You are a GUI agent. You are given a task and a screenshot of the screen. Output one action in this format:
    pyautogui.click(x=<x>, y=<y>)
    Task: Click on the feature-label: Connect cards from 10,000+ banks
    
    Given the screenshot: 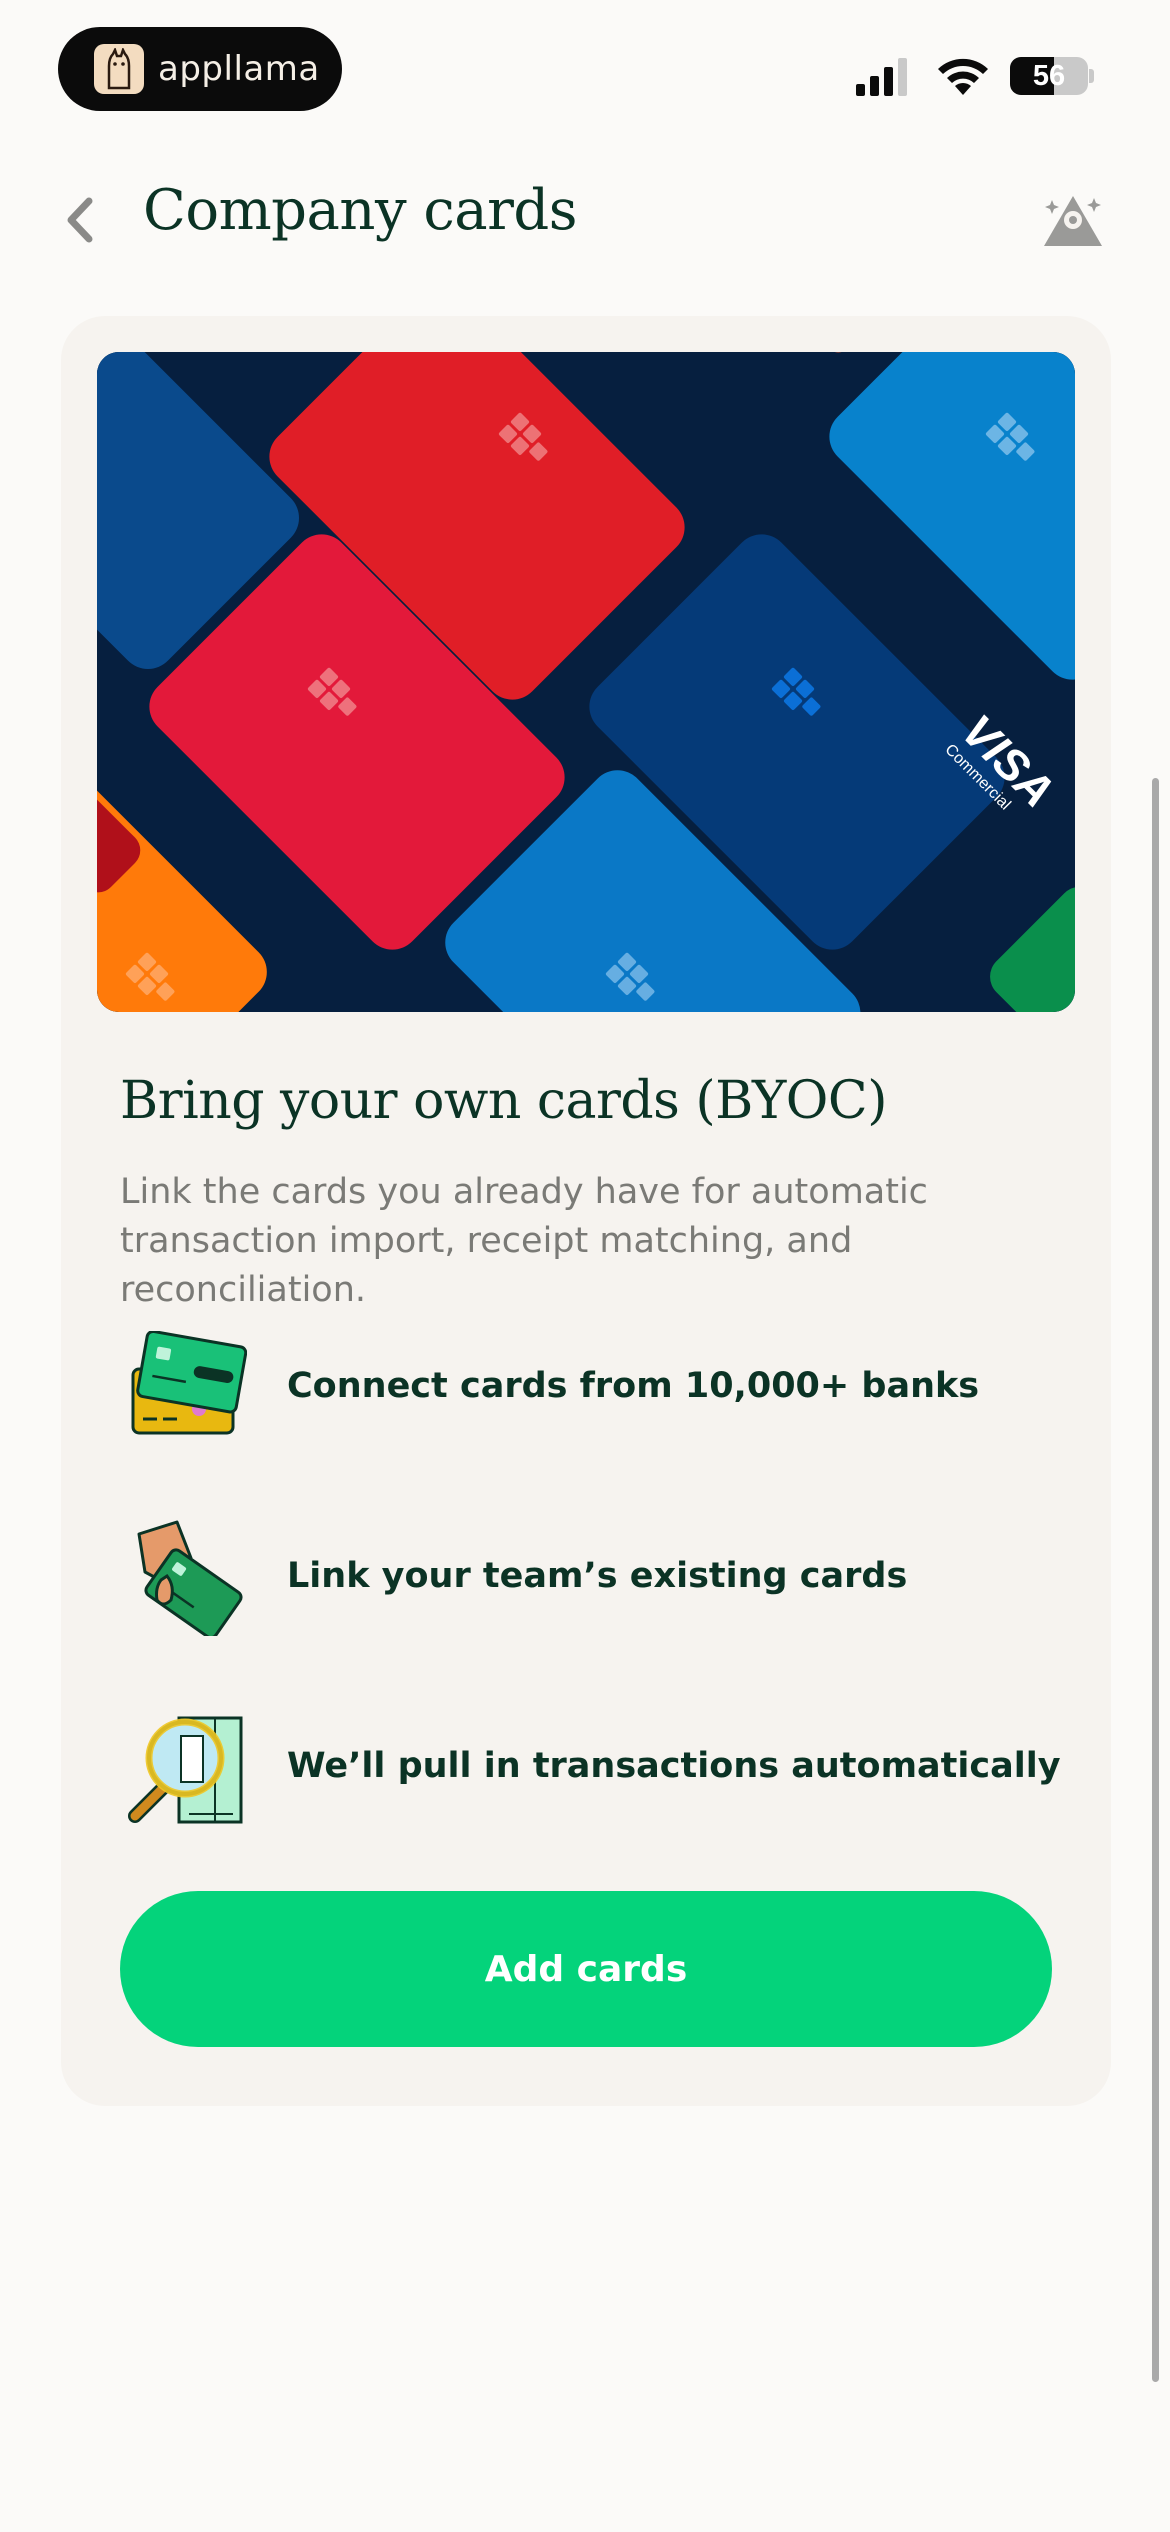 What is the action you would take?
    pyautogui.click(x=633, y=1386)
    